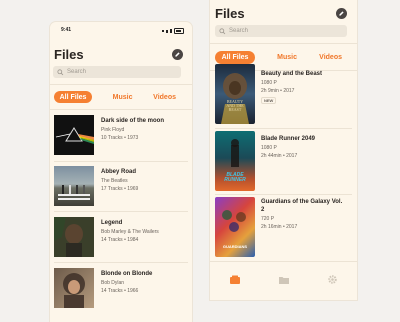 This screenshot has width=400, height=322. I want to click on album-artist: Bob Marley & The Wailers, so click(130, 232).